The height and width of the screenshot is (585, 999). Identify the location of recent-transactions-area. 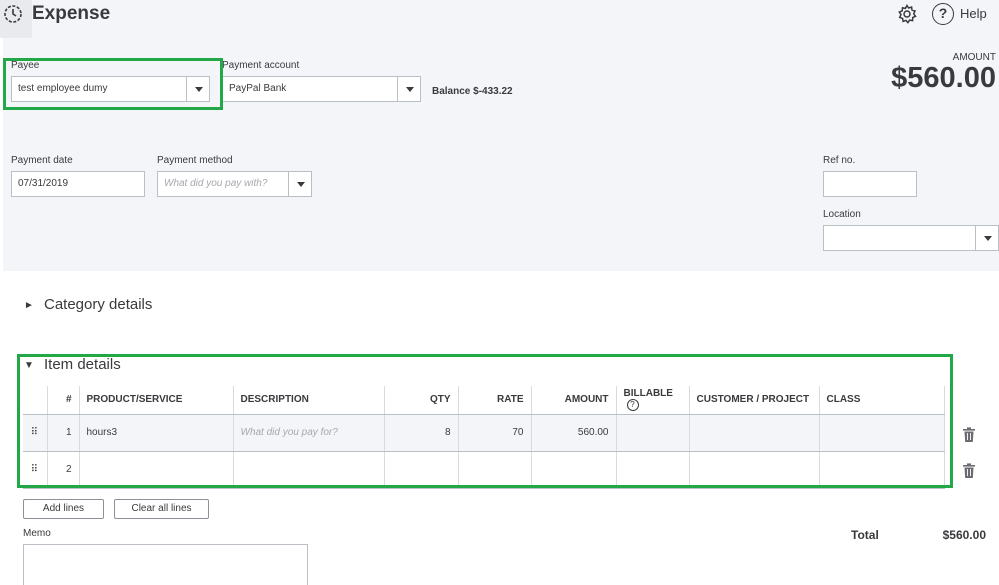
(16, 19).